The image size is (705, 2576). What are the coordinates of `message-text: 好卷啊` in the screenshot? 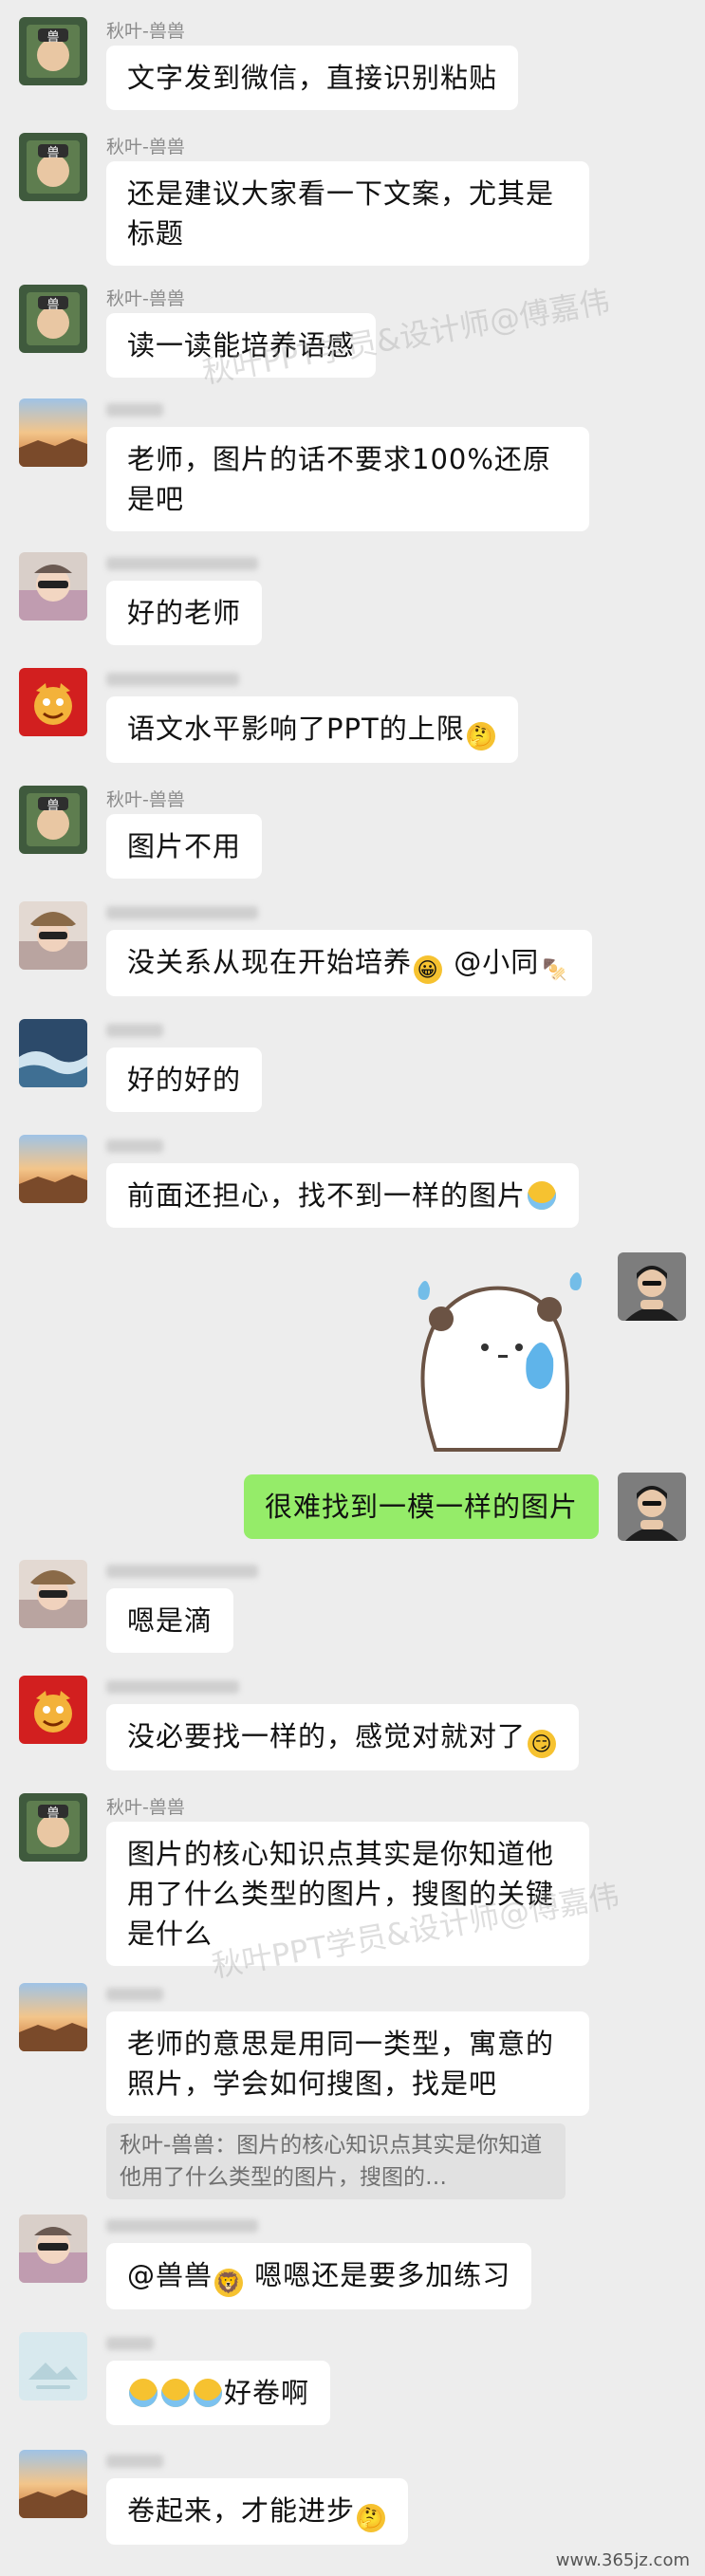 It's located at (267, 2393).